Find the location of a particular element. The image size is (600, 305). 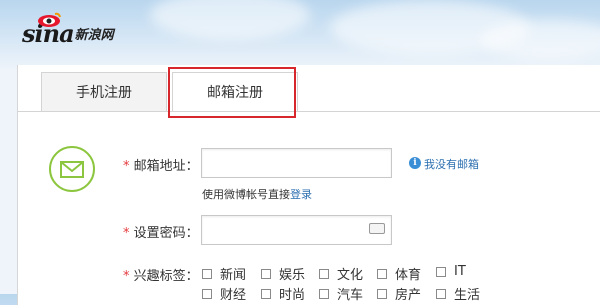

tag-label: 娱乐 is located at coordinates (292, 275).